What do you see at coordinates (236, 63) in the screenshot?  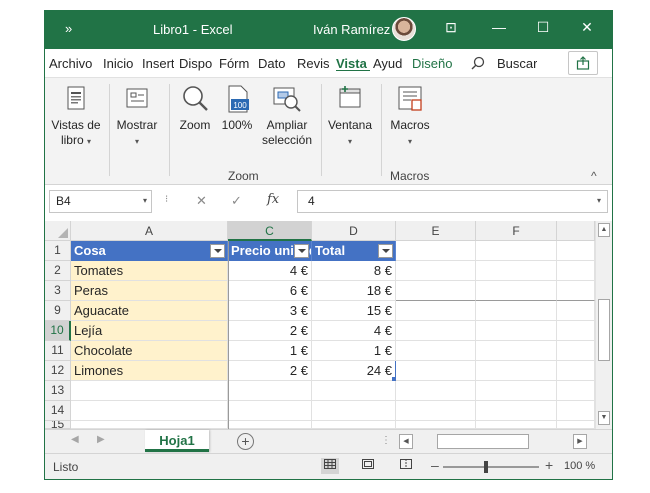 I see `tab-formulas: Fórm` at bounding box center [236, 63].